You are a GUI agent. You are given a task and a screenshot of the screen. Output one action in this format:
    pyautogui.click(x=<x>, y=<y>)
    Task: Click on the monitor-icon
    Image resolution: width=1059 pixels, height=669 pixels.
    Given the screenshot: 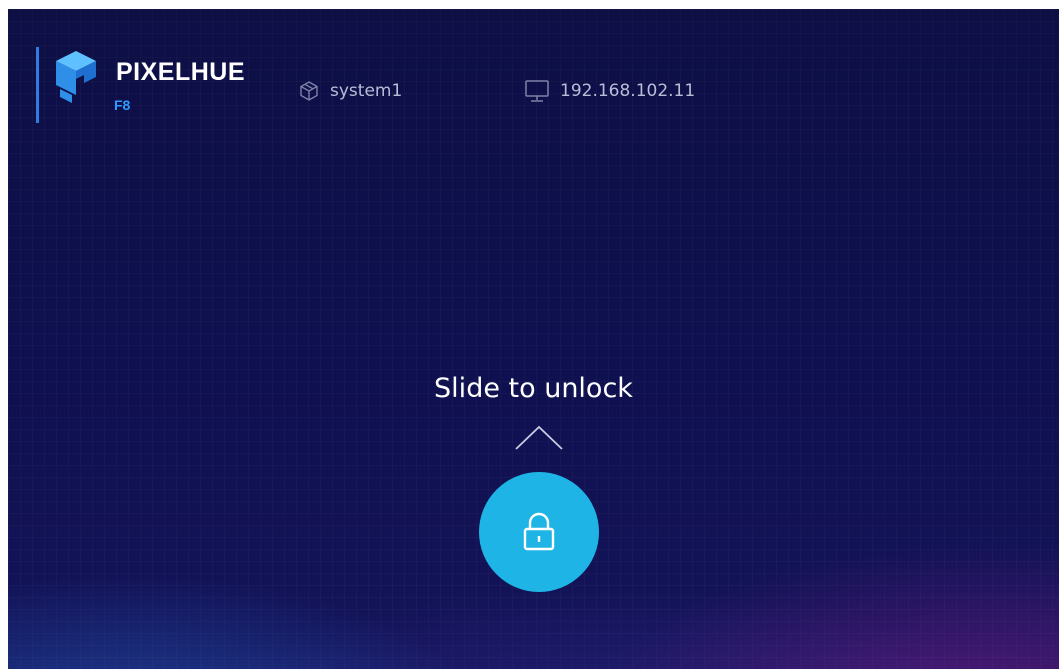 What is the action you would take?
    pyautogui.click(x=537, y=91)
    